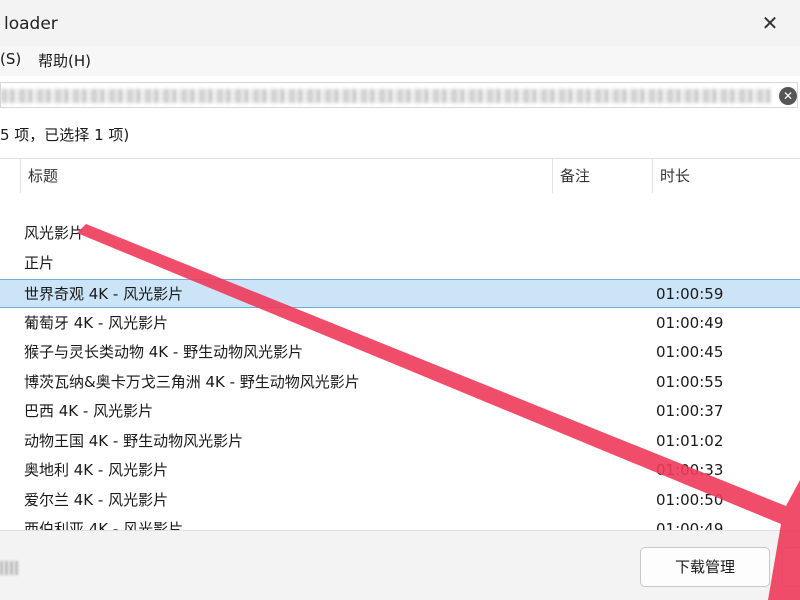 The width and height of the screenshot is (800, 600). Describe the element at coordinates (192, 381) in the screenshot. I see `row-title: 博茨瓦纳&奥卡万戈三角洲 4K - 野生动物风光影片` at that location.